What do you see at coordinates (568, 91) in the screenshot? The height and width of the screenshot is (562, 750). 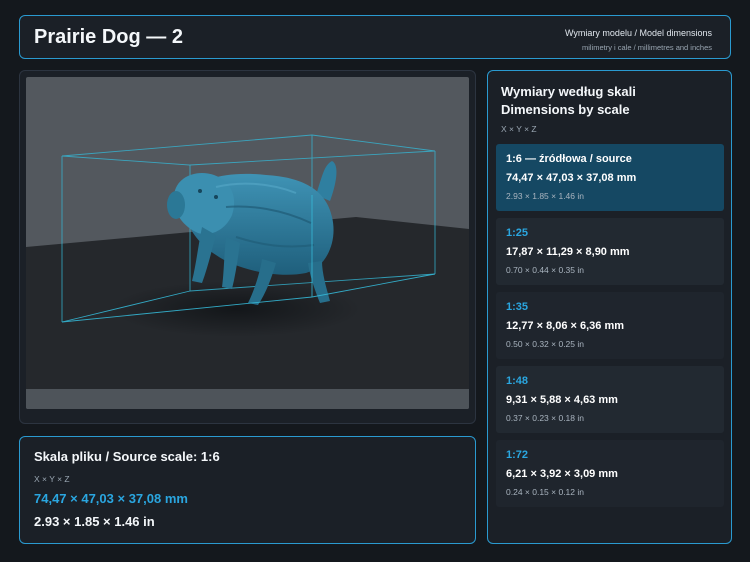 I see `scales-panel-title-pl: Wymiary według skali` at bounding box center [568, 91].